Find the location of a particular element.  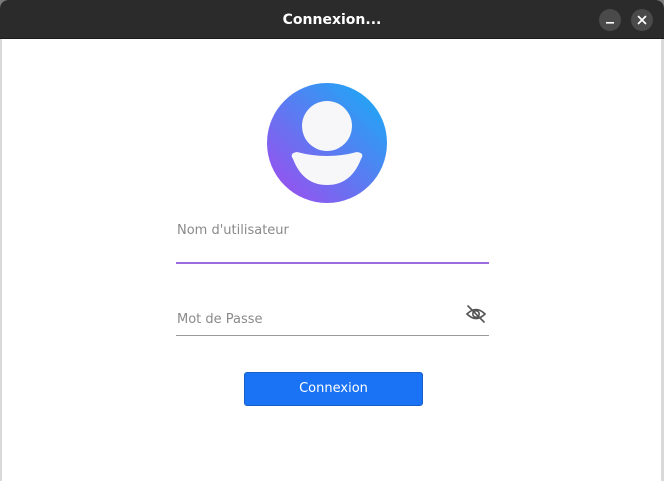

password-underline is located at coordinates (332, 335).